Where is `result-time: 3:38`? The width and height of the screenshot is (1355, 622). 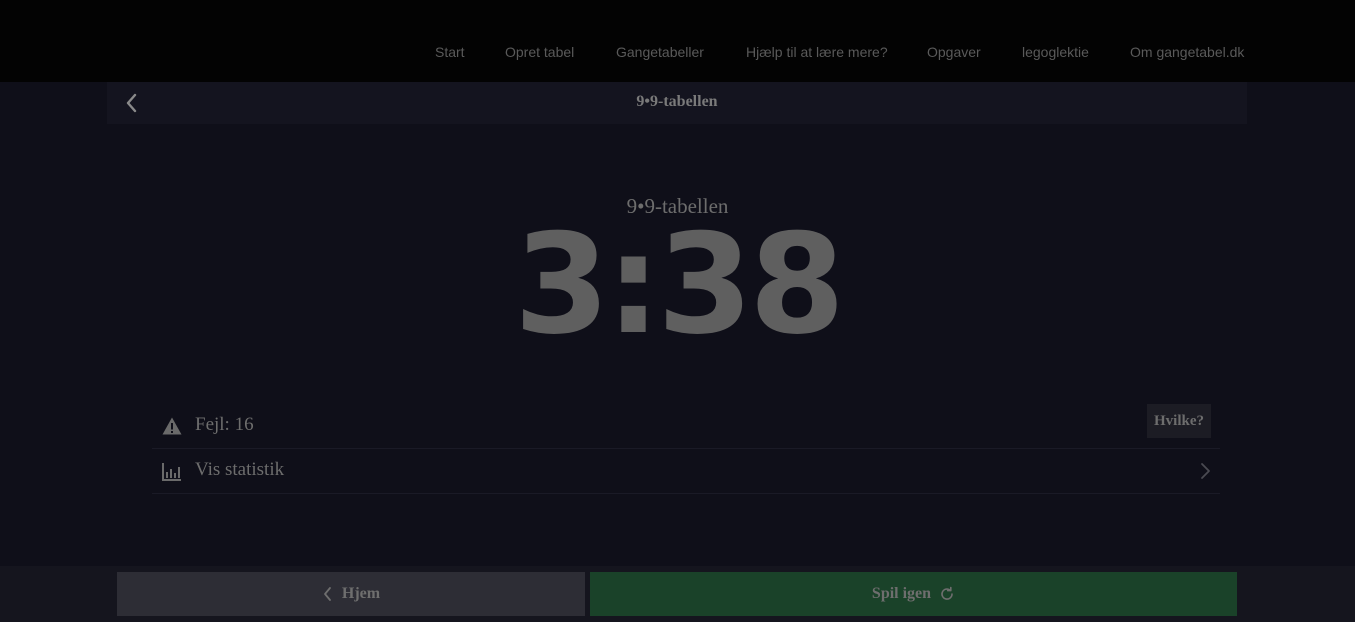 result-time: 3:38 is located at coordinates (679, 284).